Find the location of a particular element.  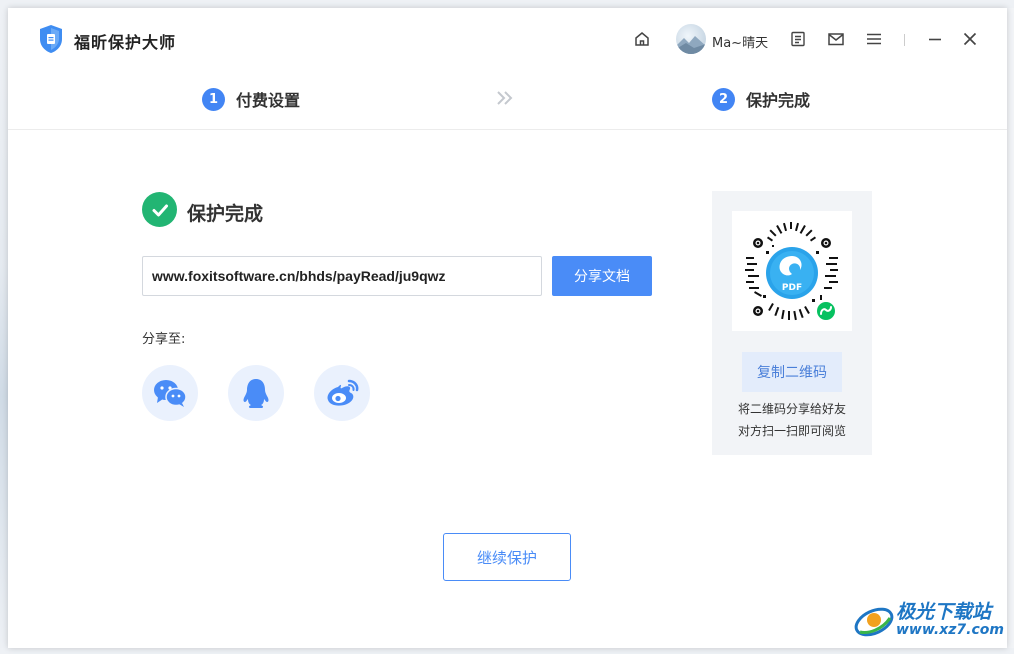

step-indicator: 1 付费设置 2 保护完成 is located at coordinates (507, 100).